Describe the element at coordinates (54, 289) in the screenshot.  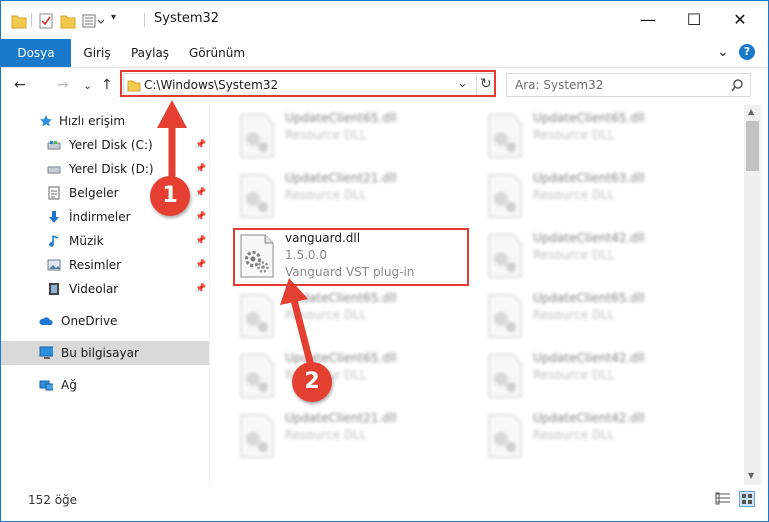
I see `videos-icon` at that location.